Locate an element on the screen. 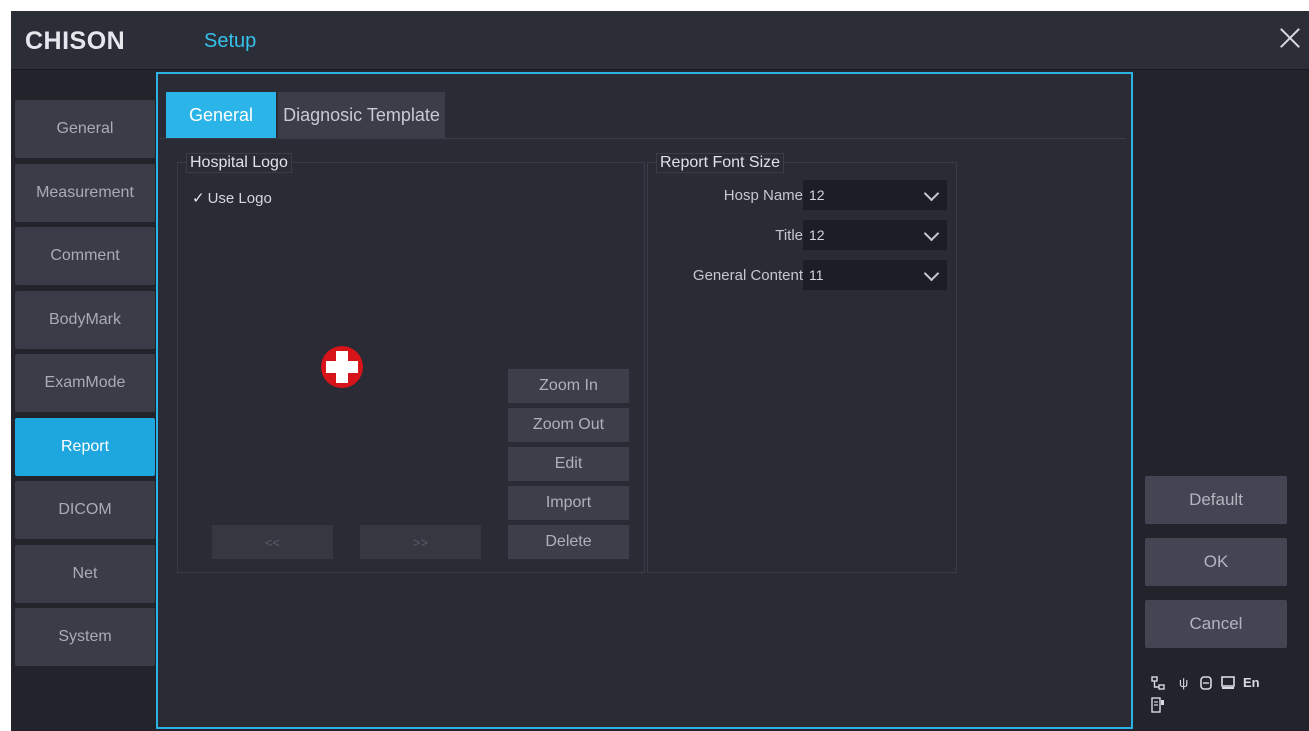 This screenshot has width=1309, height=731. checkmark-icon: ✓ is located at coordinates (198, 198).